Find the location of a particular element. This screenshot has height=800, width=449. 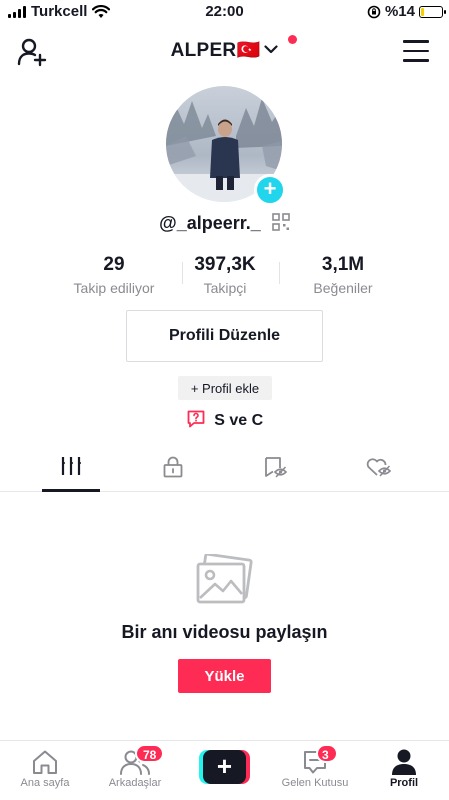

grid-icon is located at coordinates (71, 466).